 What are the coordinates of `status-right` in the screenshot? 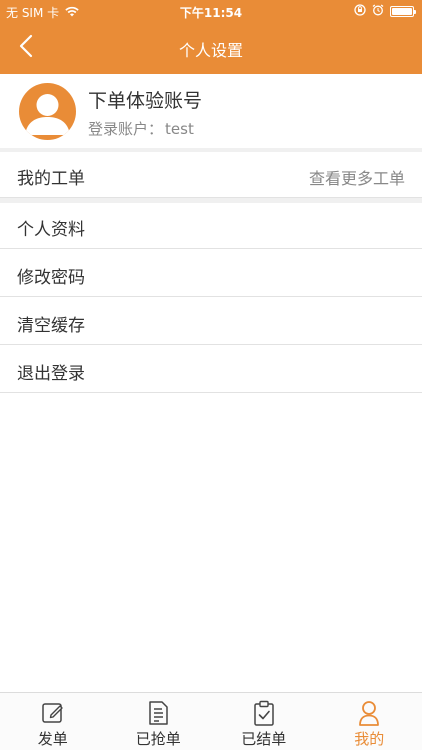 It's located at (385, 11).